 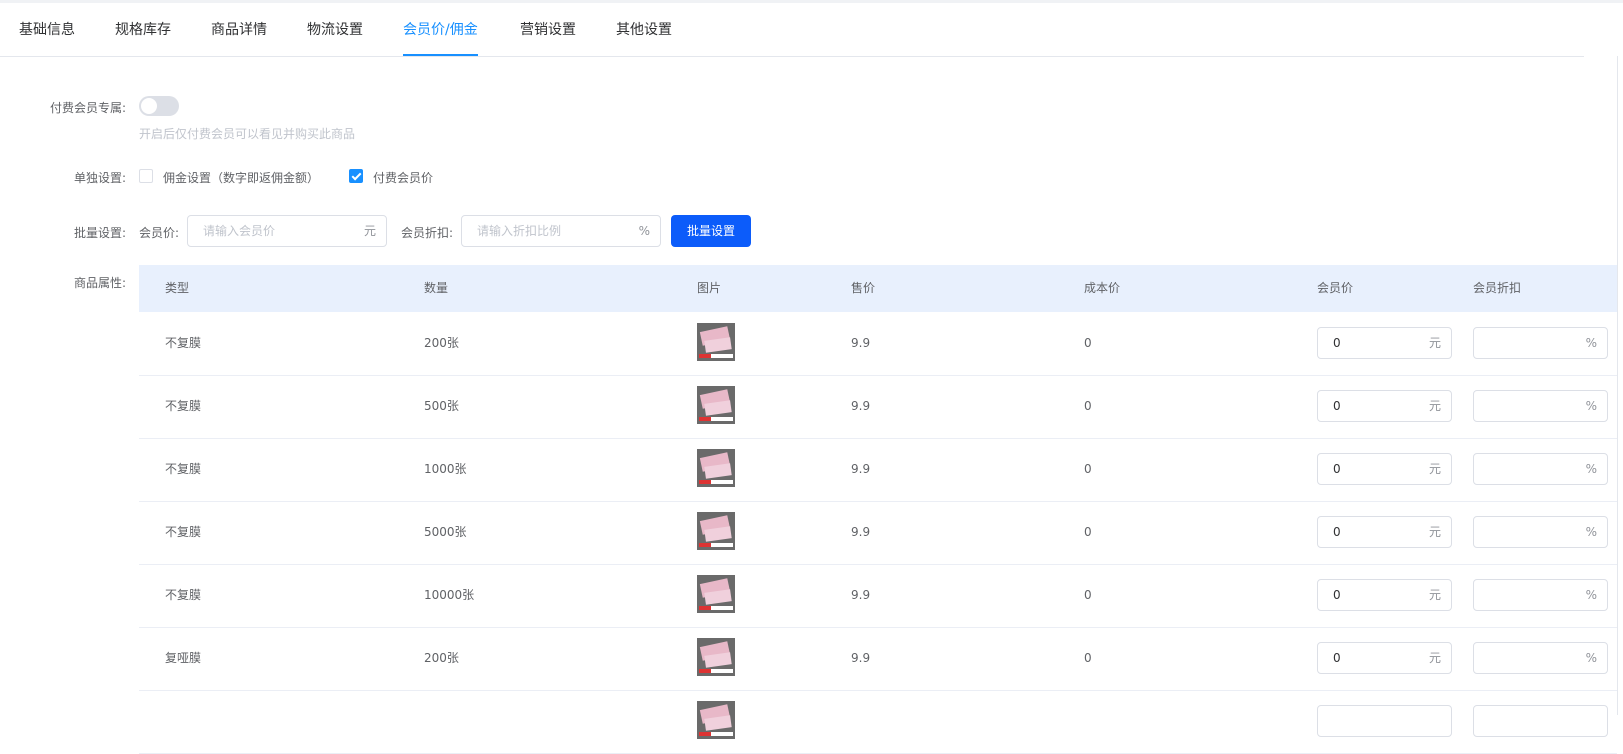 What do you see at coordinates (878, 722) in the screenshot?
I see `table-row` at bounding box center [878, 722].